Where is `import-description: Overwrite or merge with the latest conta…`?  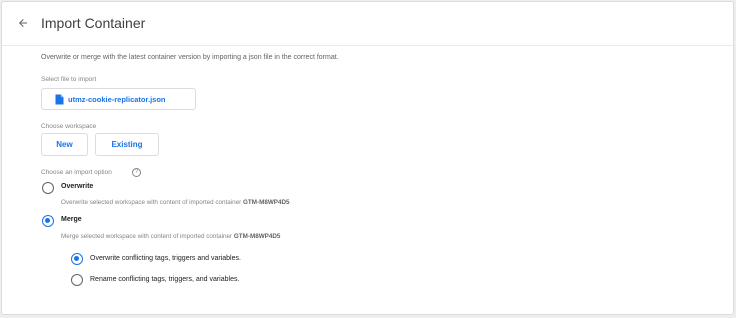
import-description: Overwrite or merge with the latest conta… is located at coordinates (190, 57).